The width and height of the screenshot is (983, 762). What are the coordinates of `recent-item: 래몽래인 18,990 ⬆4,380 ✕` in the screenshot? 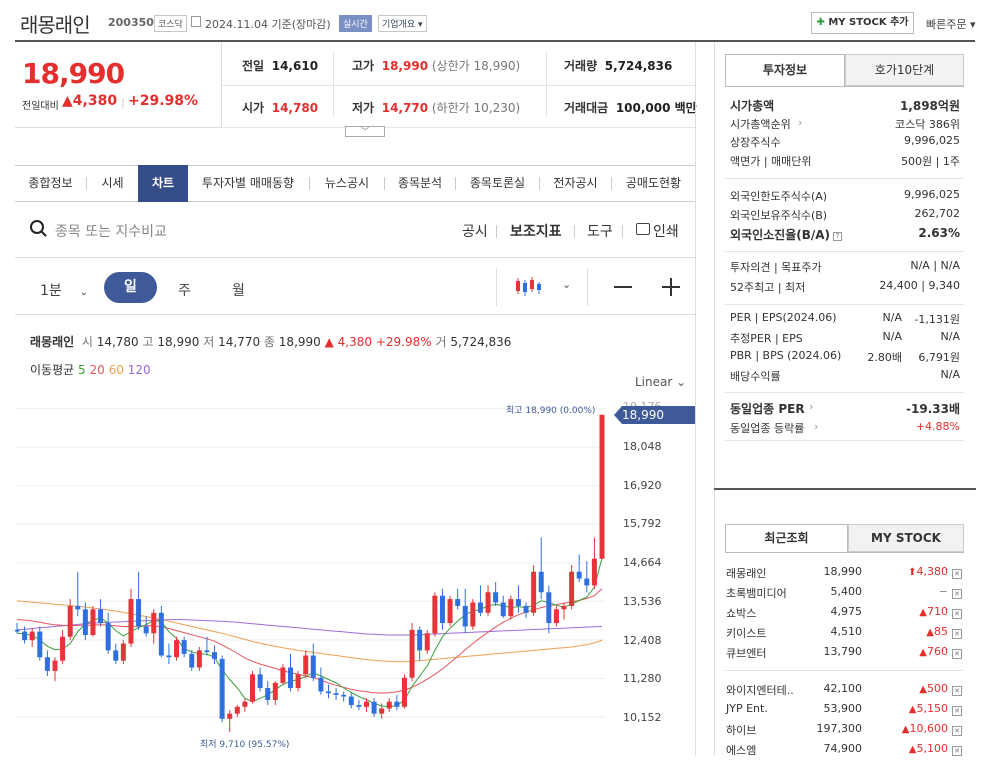 It's located at (844, 575).